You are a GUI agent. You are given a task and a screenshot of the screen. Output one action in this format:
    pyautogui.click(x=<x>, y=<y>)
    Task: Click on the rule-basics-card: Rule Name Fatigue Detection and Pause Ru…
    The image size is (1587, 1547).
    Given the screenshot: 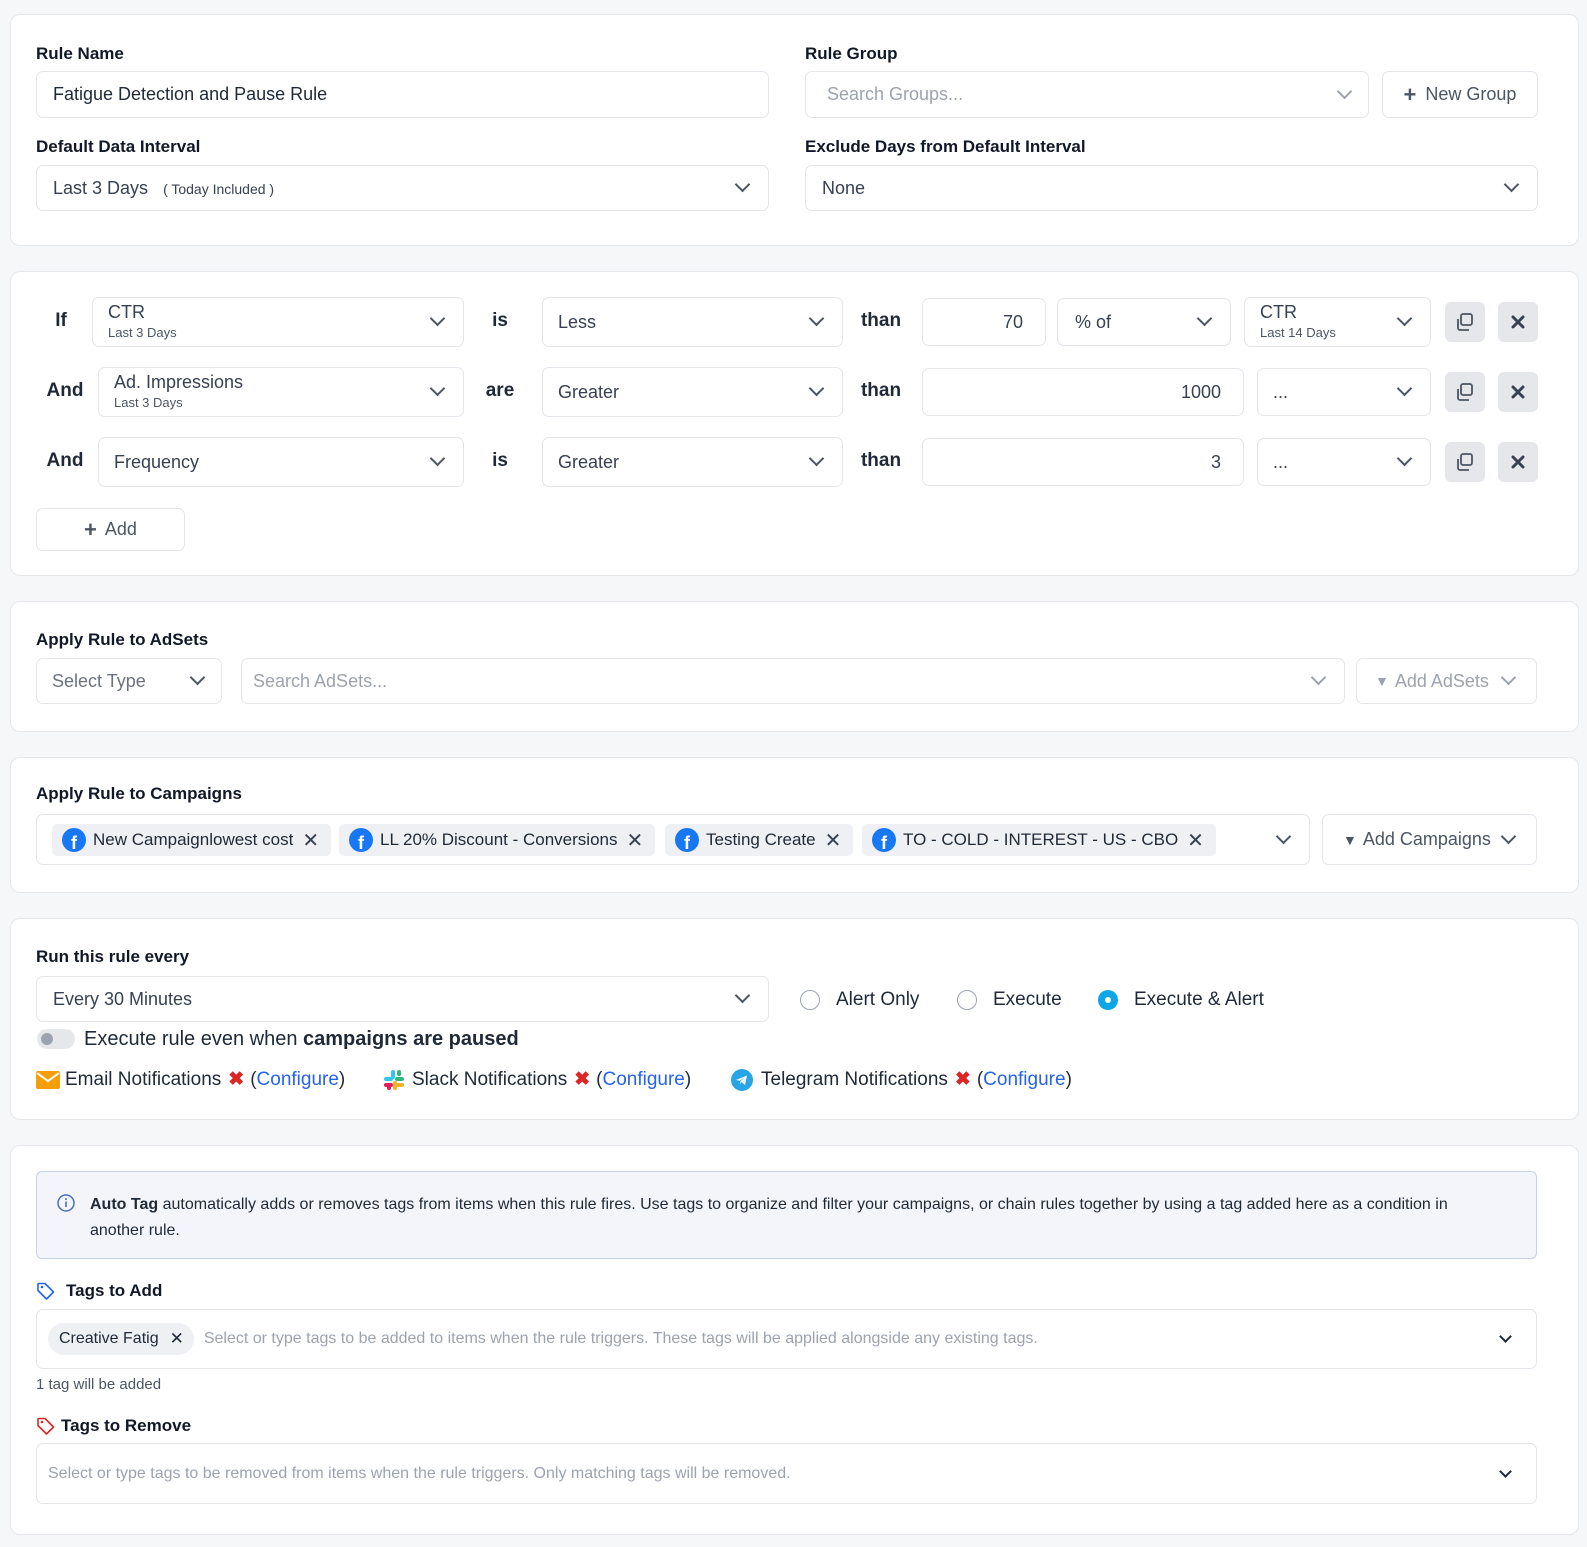 What is the action you would take?
    pyautogui.click(x=794, y=130)
    